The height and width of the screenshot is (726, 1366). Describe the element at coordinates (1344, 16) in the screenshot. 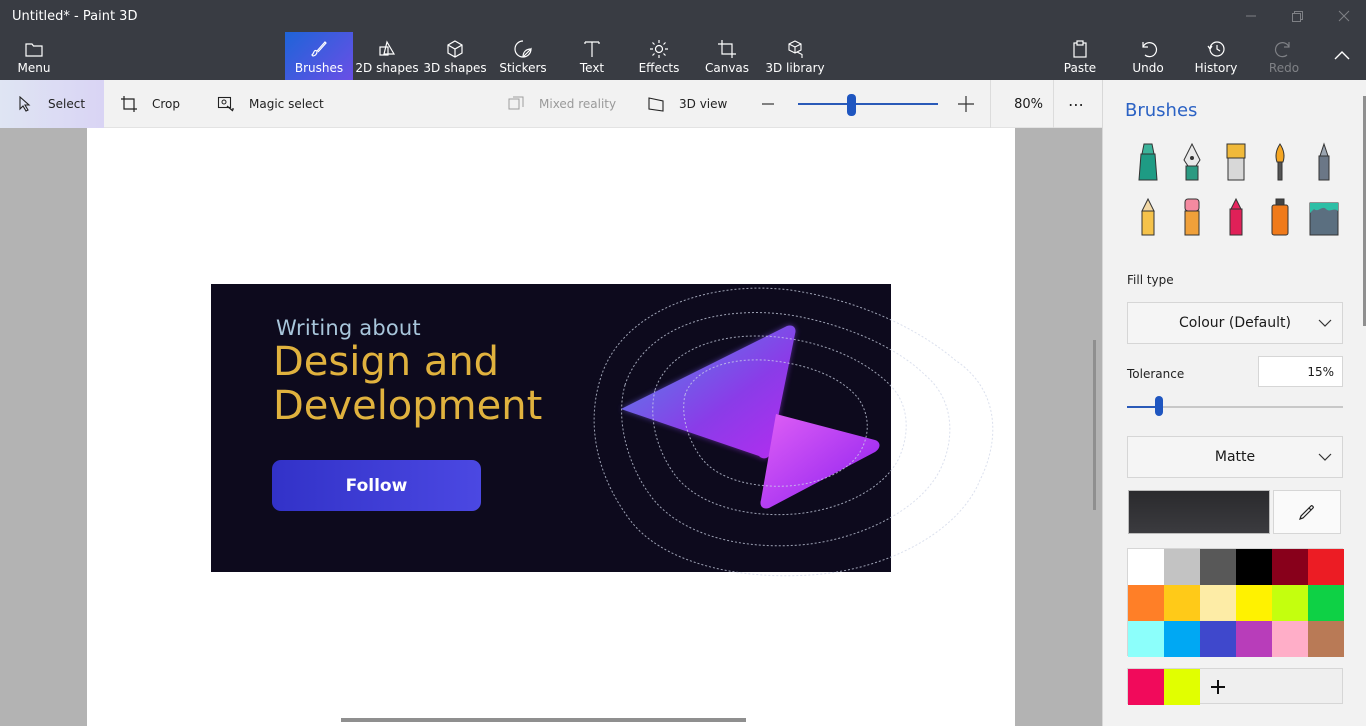

I see `close-button` at that location.